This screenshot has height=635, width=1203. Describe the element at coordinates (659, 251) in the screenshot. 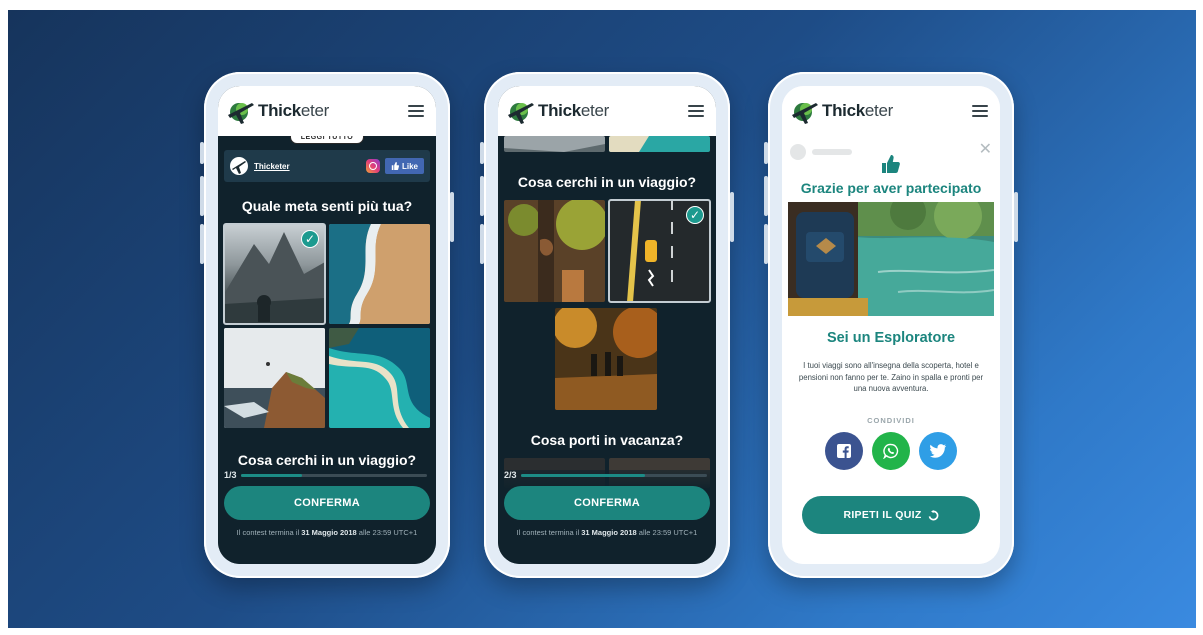

I see `answer-tile-road-trip: ✓` at that location.